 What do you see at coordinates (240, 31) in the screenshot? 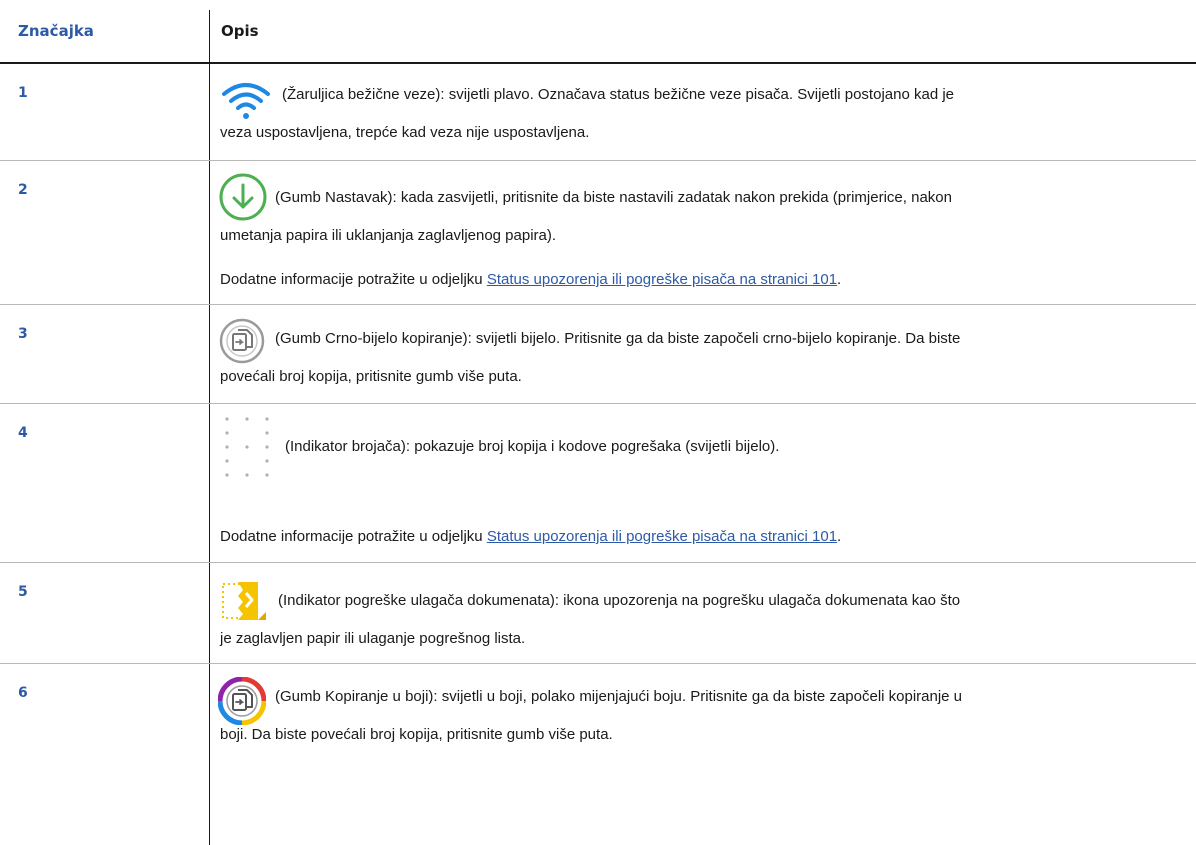
I see `header-description: Opis` at bounding box center [240, 31].